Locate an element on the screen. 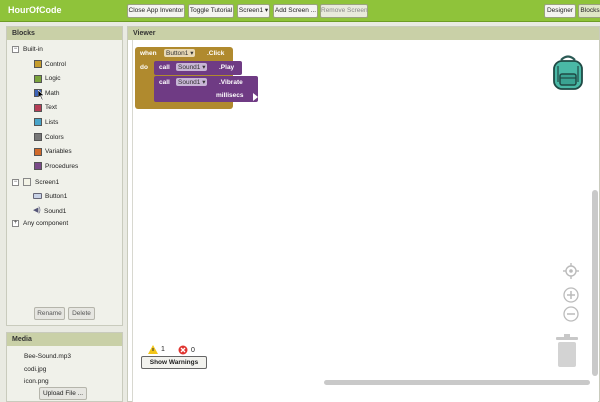  category-label: Control is located at coordinates (55, 64).